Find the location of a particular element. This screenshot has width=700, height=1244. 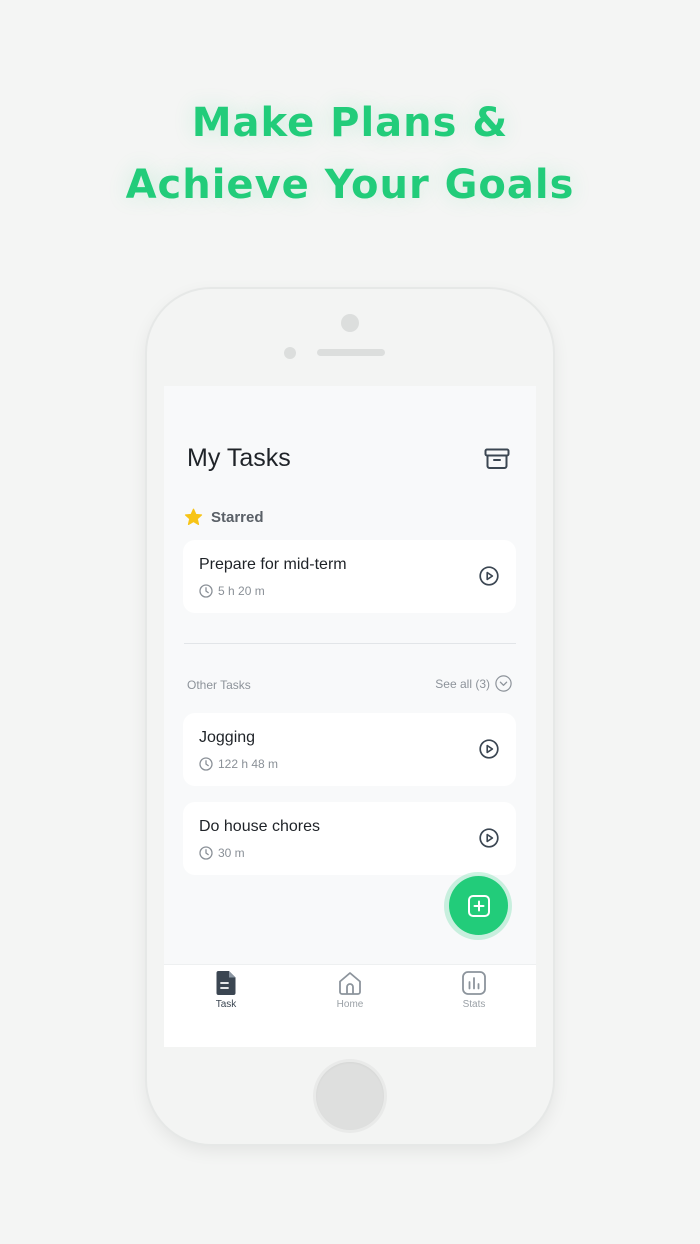

see-all-label: See all (3) is located at coordinates (462, 683).